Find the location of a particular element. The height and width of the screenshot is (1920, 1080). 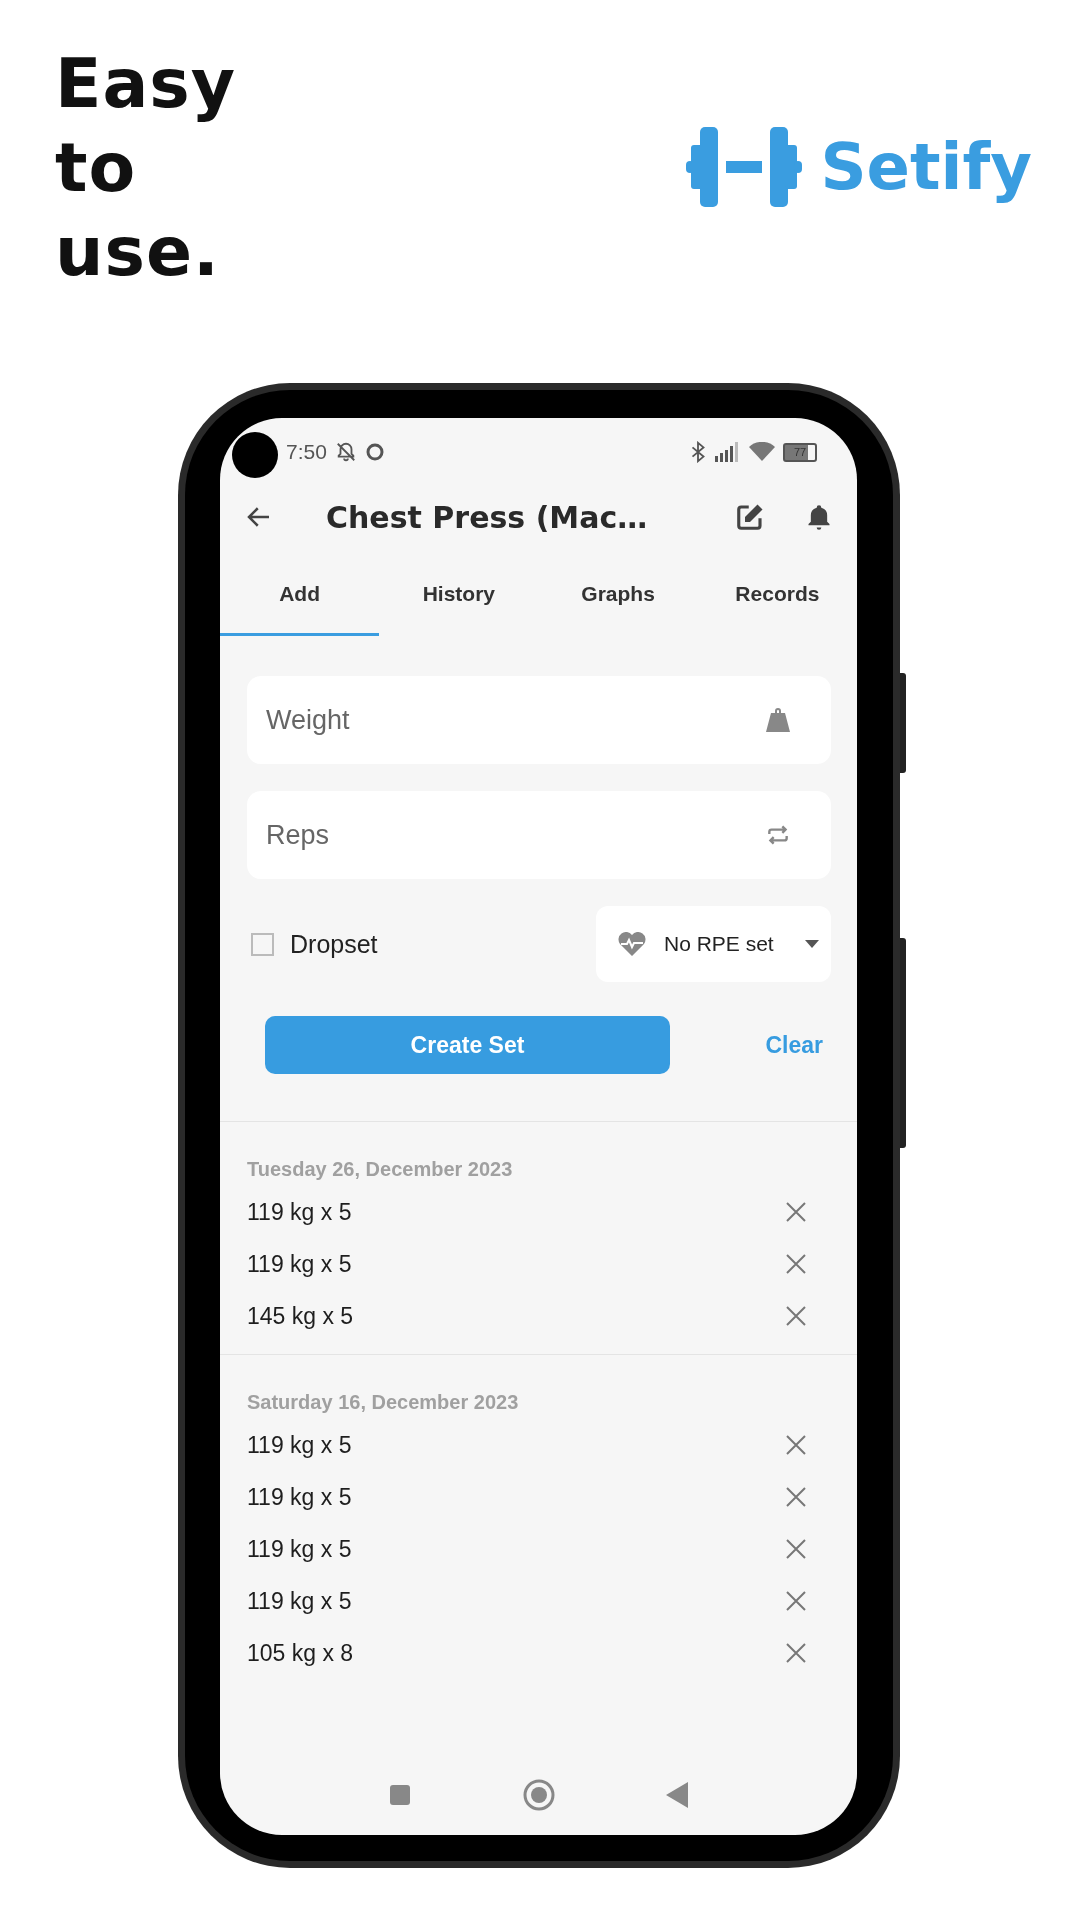

signal-icon is located at coordinates (728, 452).